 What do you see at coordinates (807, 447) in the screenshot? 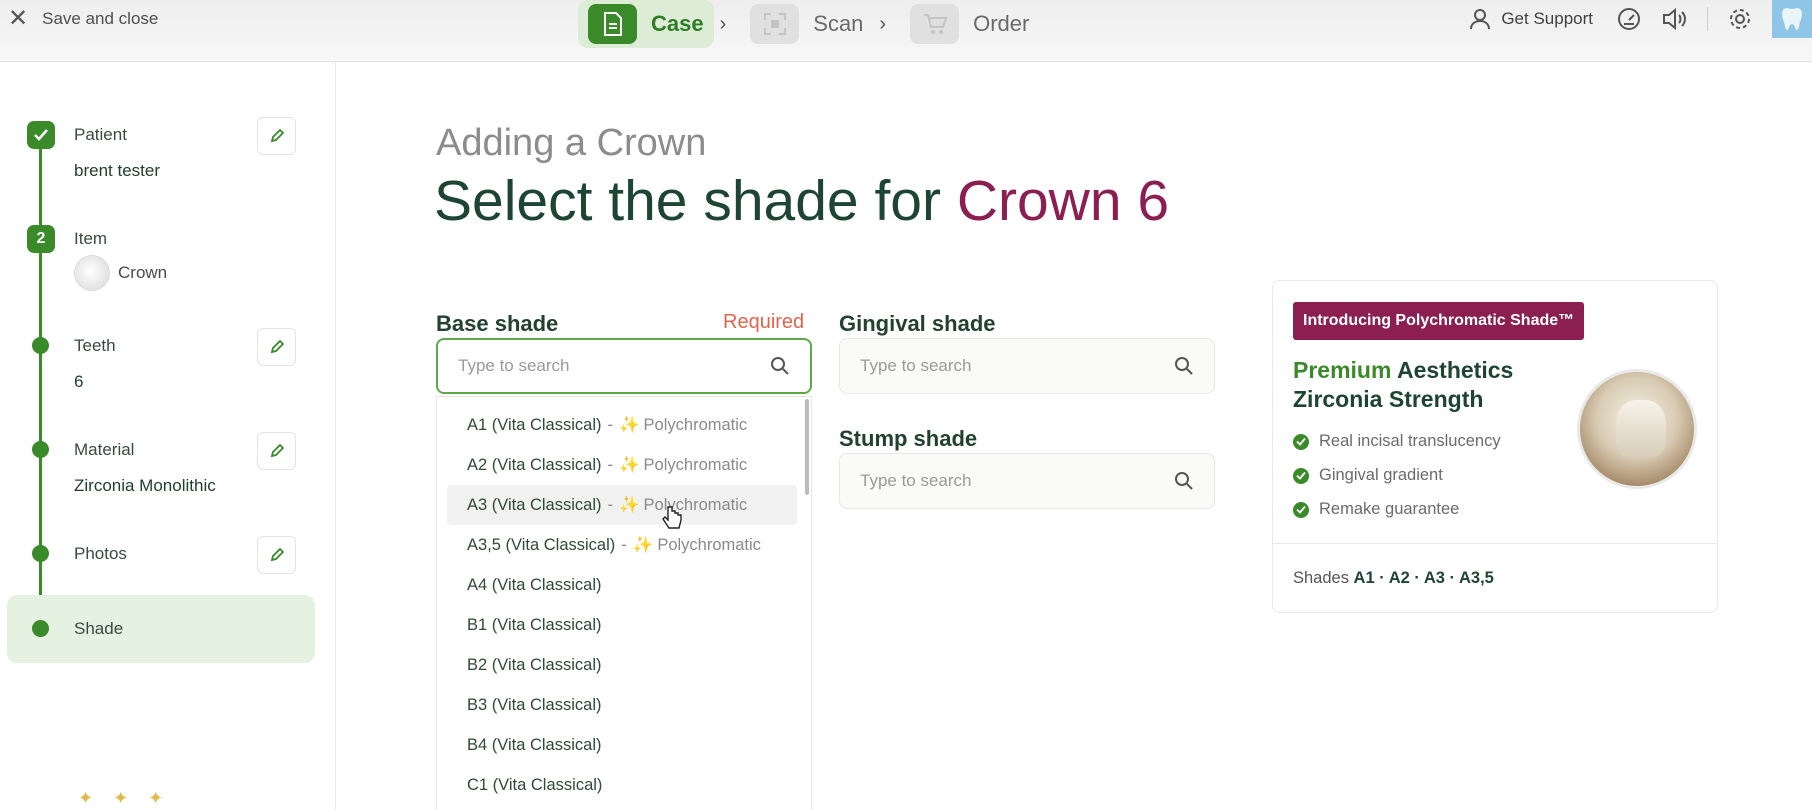
I see `scrollbar` at bounding box center [807, 447].